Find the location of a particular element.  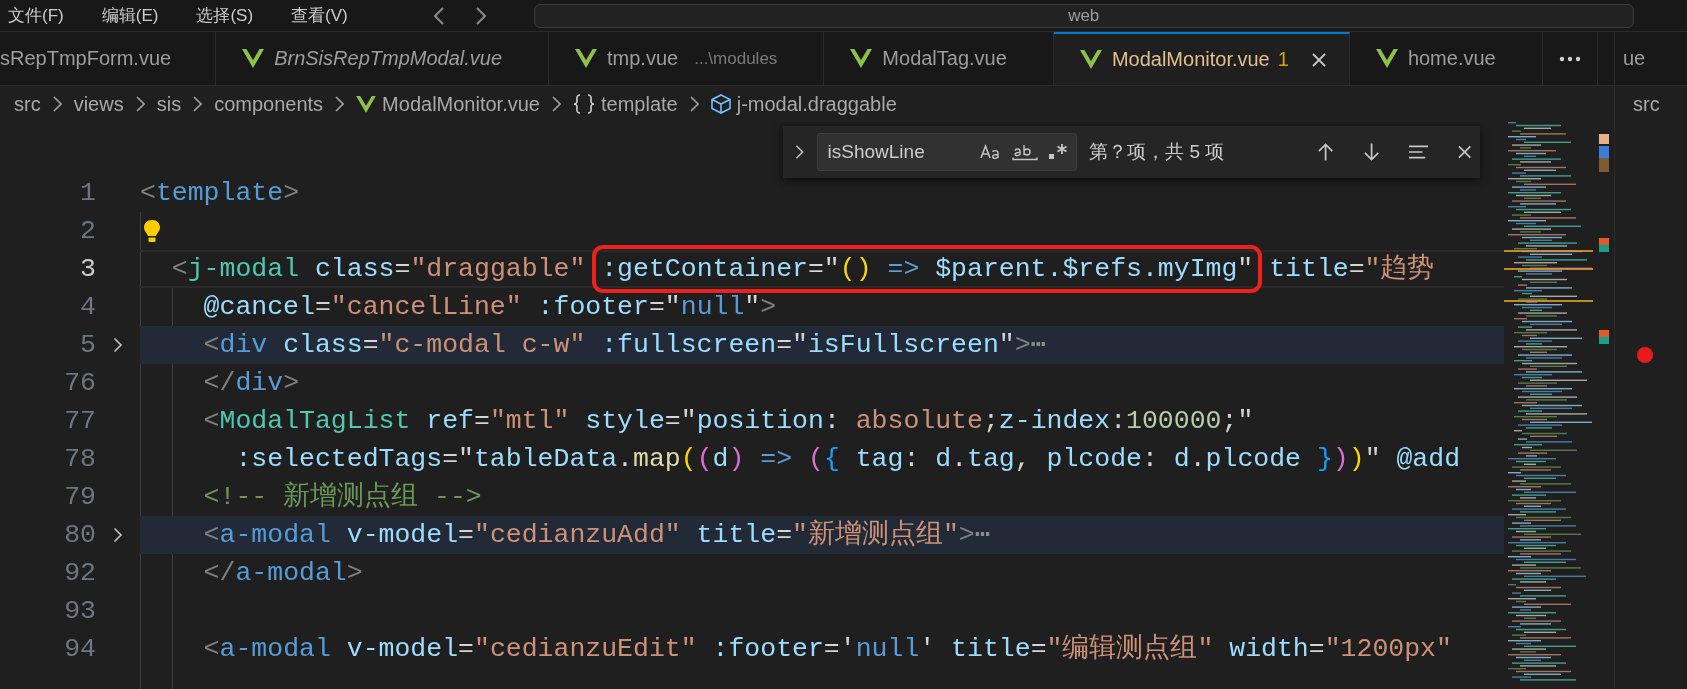

lightbulb-icon is located at coordinates (152, 231).